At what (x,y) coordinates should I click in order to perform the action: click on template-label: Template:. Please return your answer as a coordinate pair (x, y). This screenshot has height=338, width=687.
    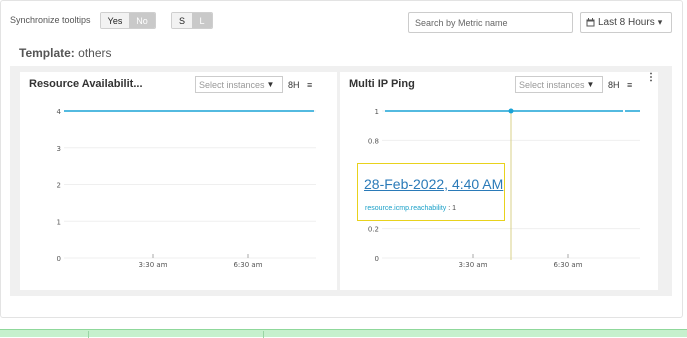
    Looking at the image, I should click on (47, 53).